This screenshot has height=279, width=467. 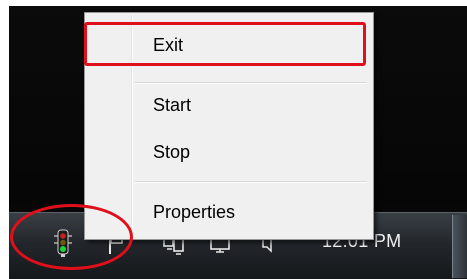 I want to click on menu-item-start: Start, so click(x=228, y=105).